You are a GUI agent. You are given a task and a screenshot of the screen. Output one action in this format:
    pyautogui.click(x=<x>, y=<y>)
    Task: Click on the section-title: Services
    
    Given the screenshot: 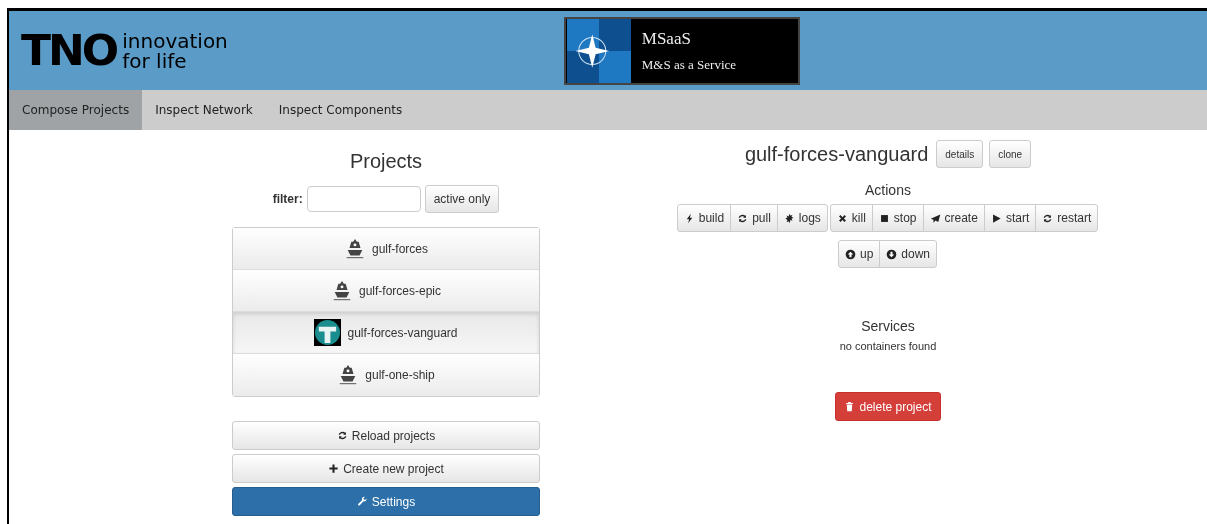 What is the action you would take?
    pyautogui.click(x=888, y=326)
    